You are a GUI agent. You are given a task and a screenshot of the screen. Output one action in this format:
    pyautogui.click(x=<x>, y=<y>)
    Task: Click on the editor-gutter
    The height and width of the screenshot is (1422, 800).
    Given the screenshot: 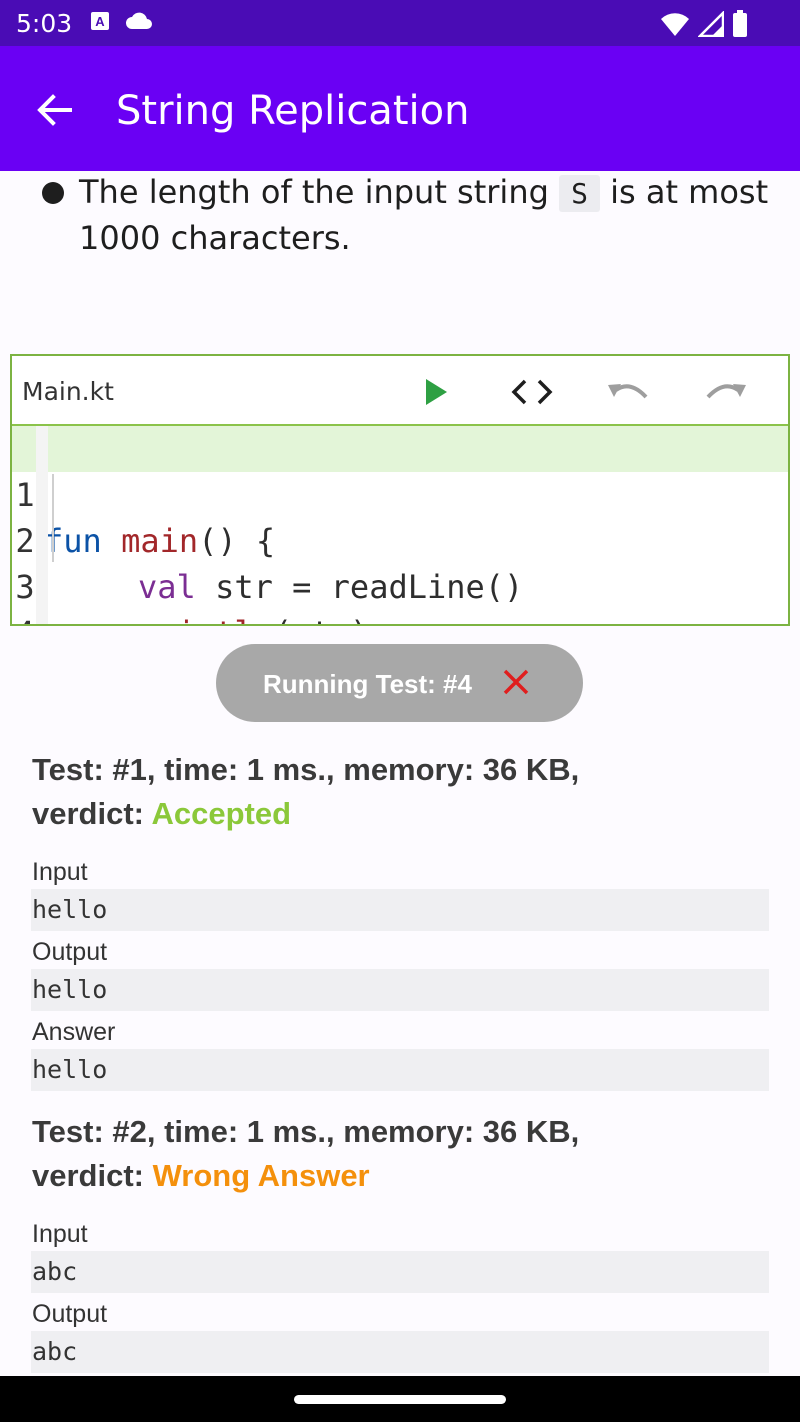 What is the action you would take?
    pyautogui.click(x=42, y=525)
    